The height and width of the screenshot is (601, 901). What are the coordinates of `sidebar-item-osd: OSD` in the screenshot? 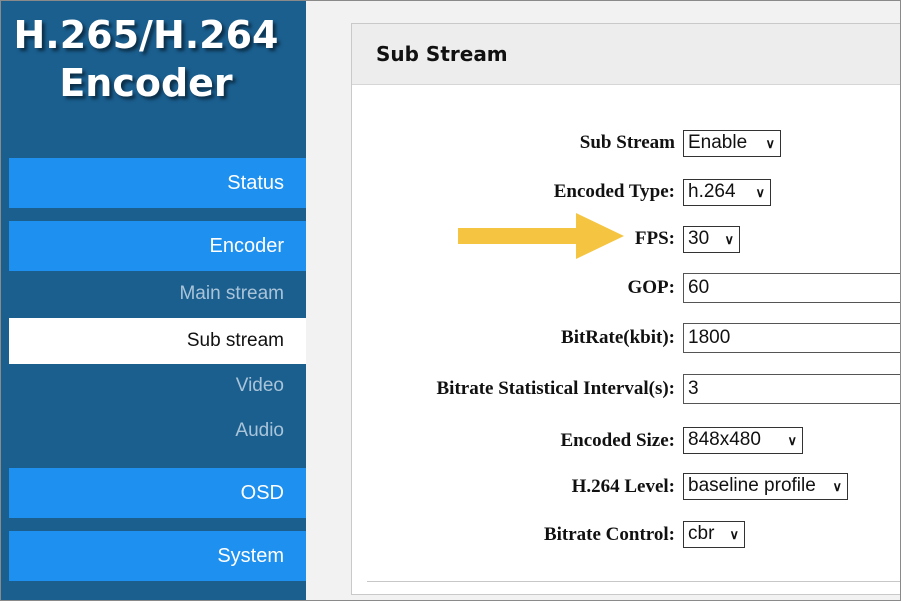 It's located at (157, 493).